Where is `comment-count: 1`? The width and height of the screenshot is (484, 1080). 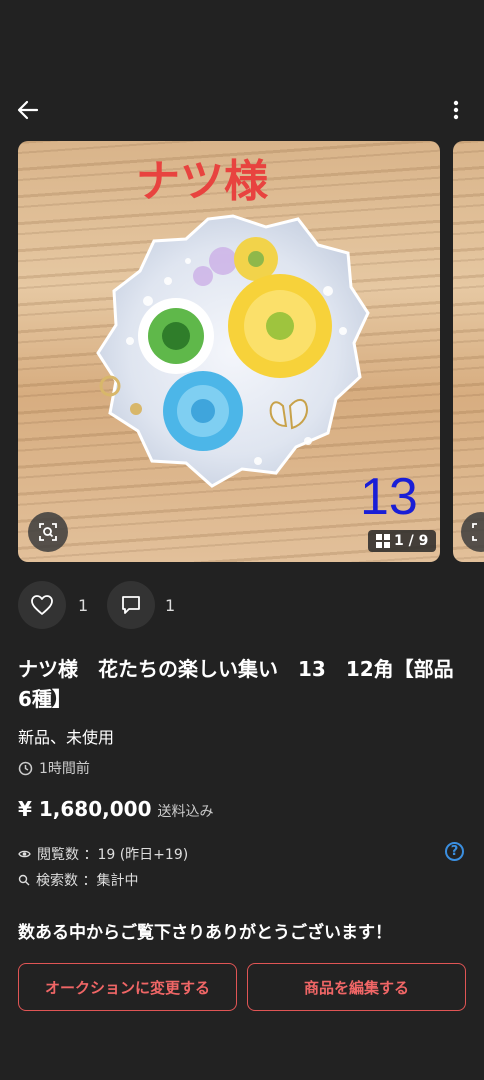
comment-count: 1 is located at coordinates (170, 605).